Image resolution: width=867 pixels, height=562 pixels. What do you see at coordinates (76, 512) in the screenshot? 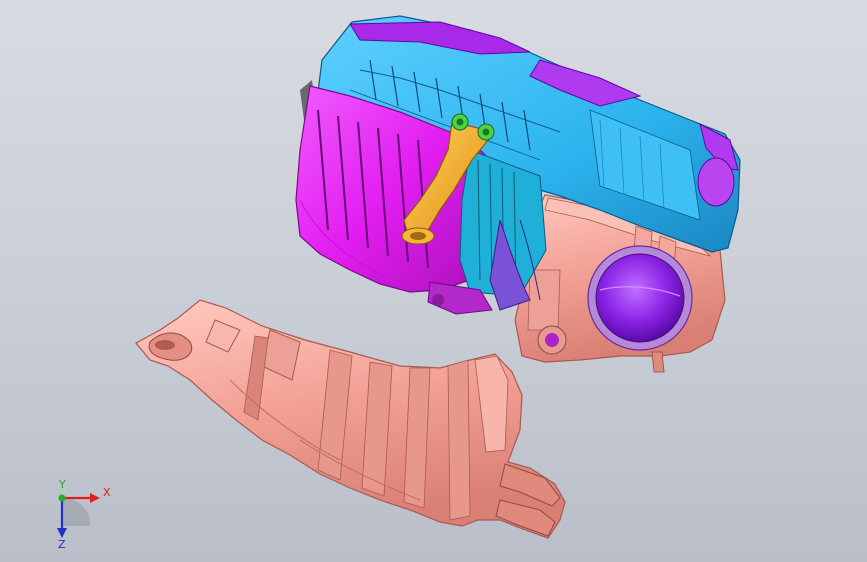
I see `triad-shadow` at bounding box center [76, 512].